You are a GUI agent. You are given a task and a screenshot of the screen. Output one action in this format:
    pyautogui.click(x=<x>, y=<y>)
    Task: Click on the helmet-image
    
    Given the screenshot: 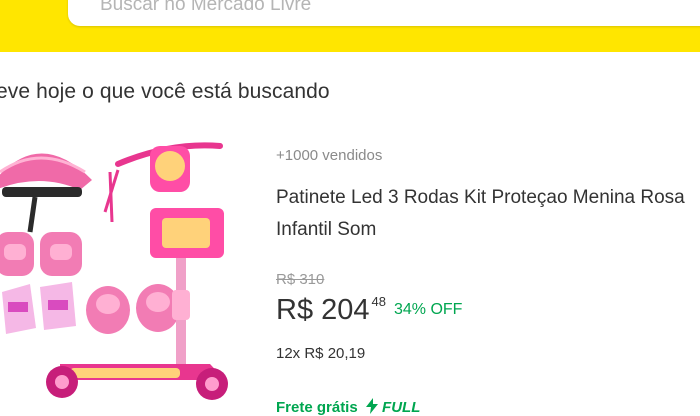 What is the action you would take?
    pyautogui.click(x=46, y=188)
    